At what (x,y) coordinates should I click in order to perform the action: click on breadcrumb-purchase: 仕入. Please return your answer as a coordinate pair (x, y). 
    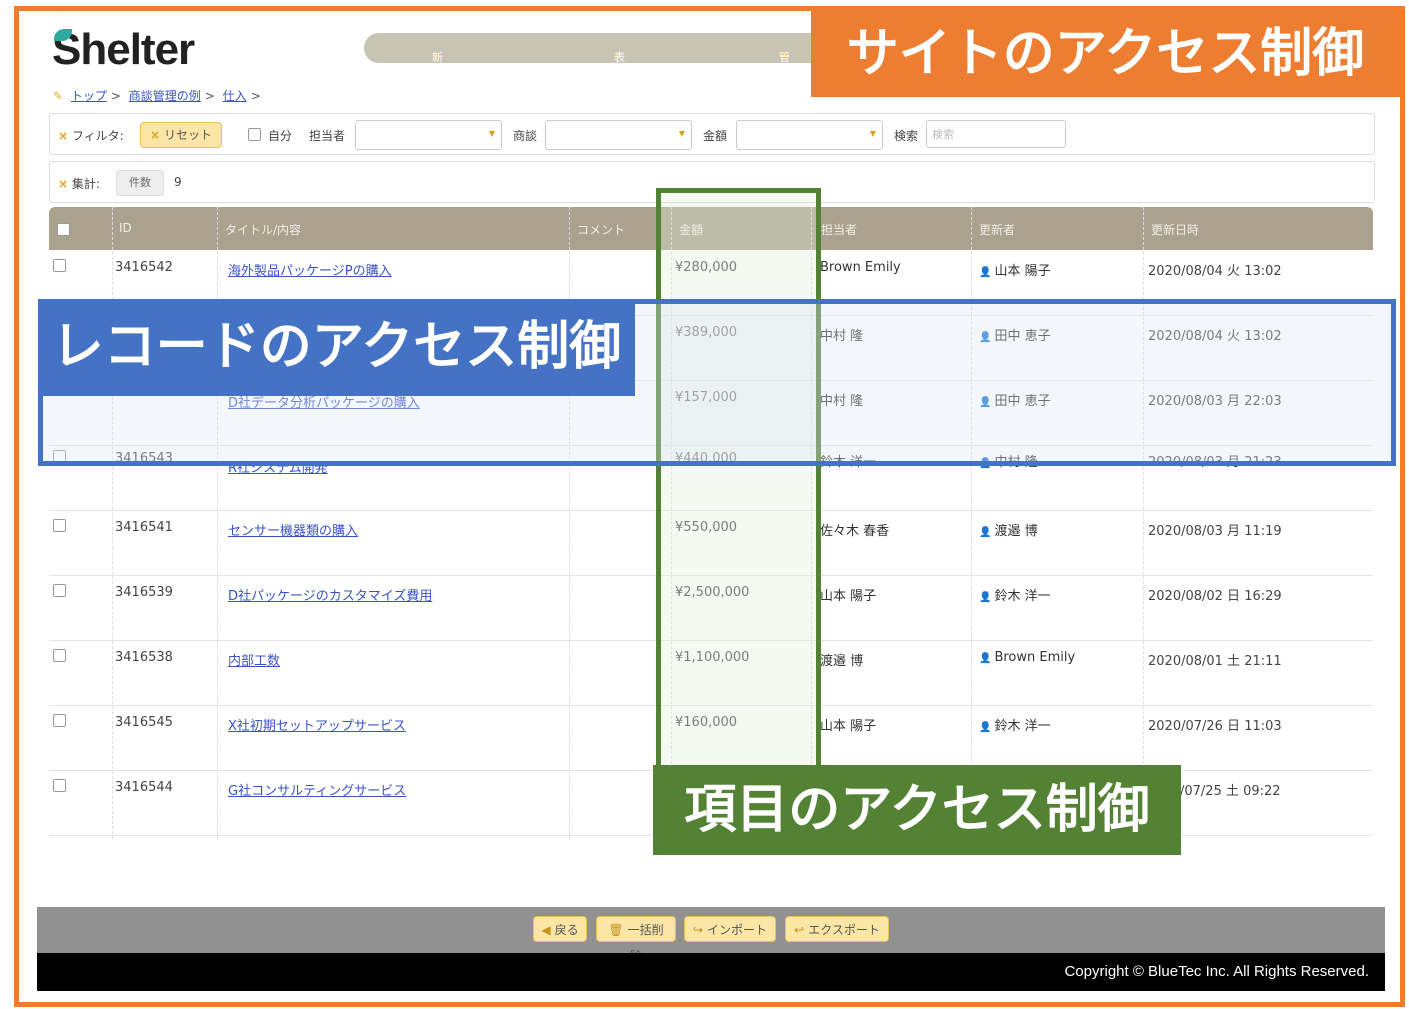
    Looking at the image, I should click on (235, 96).